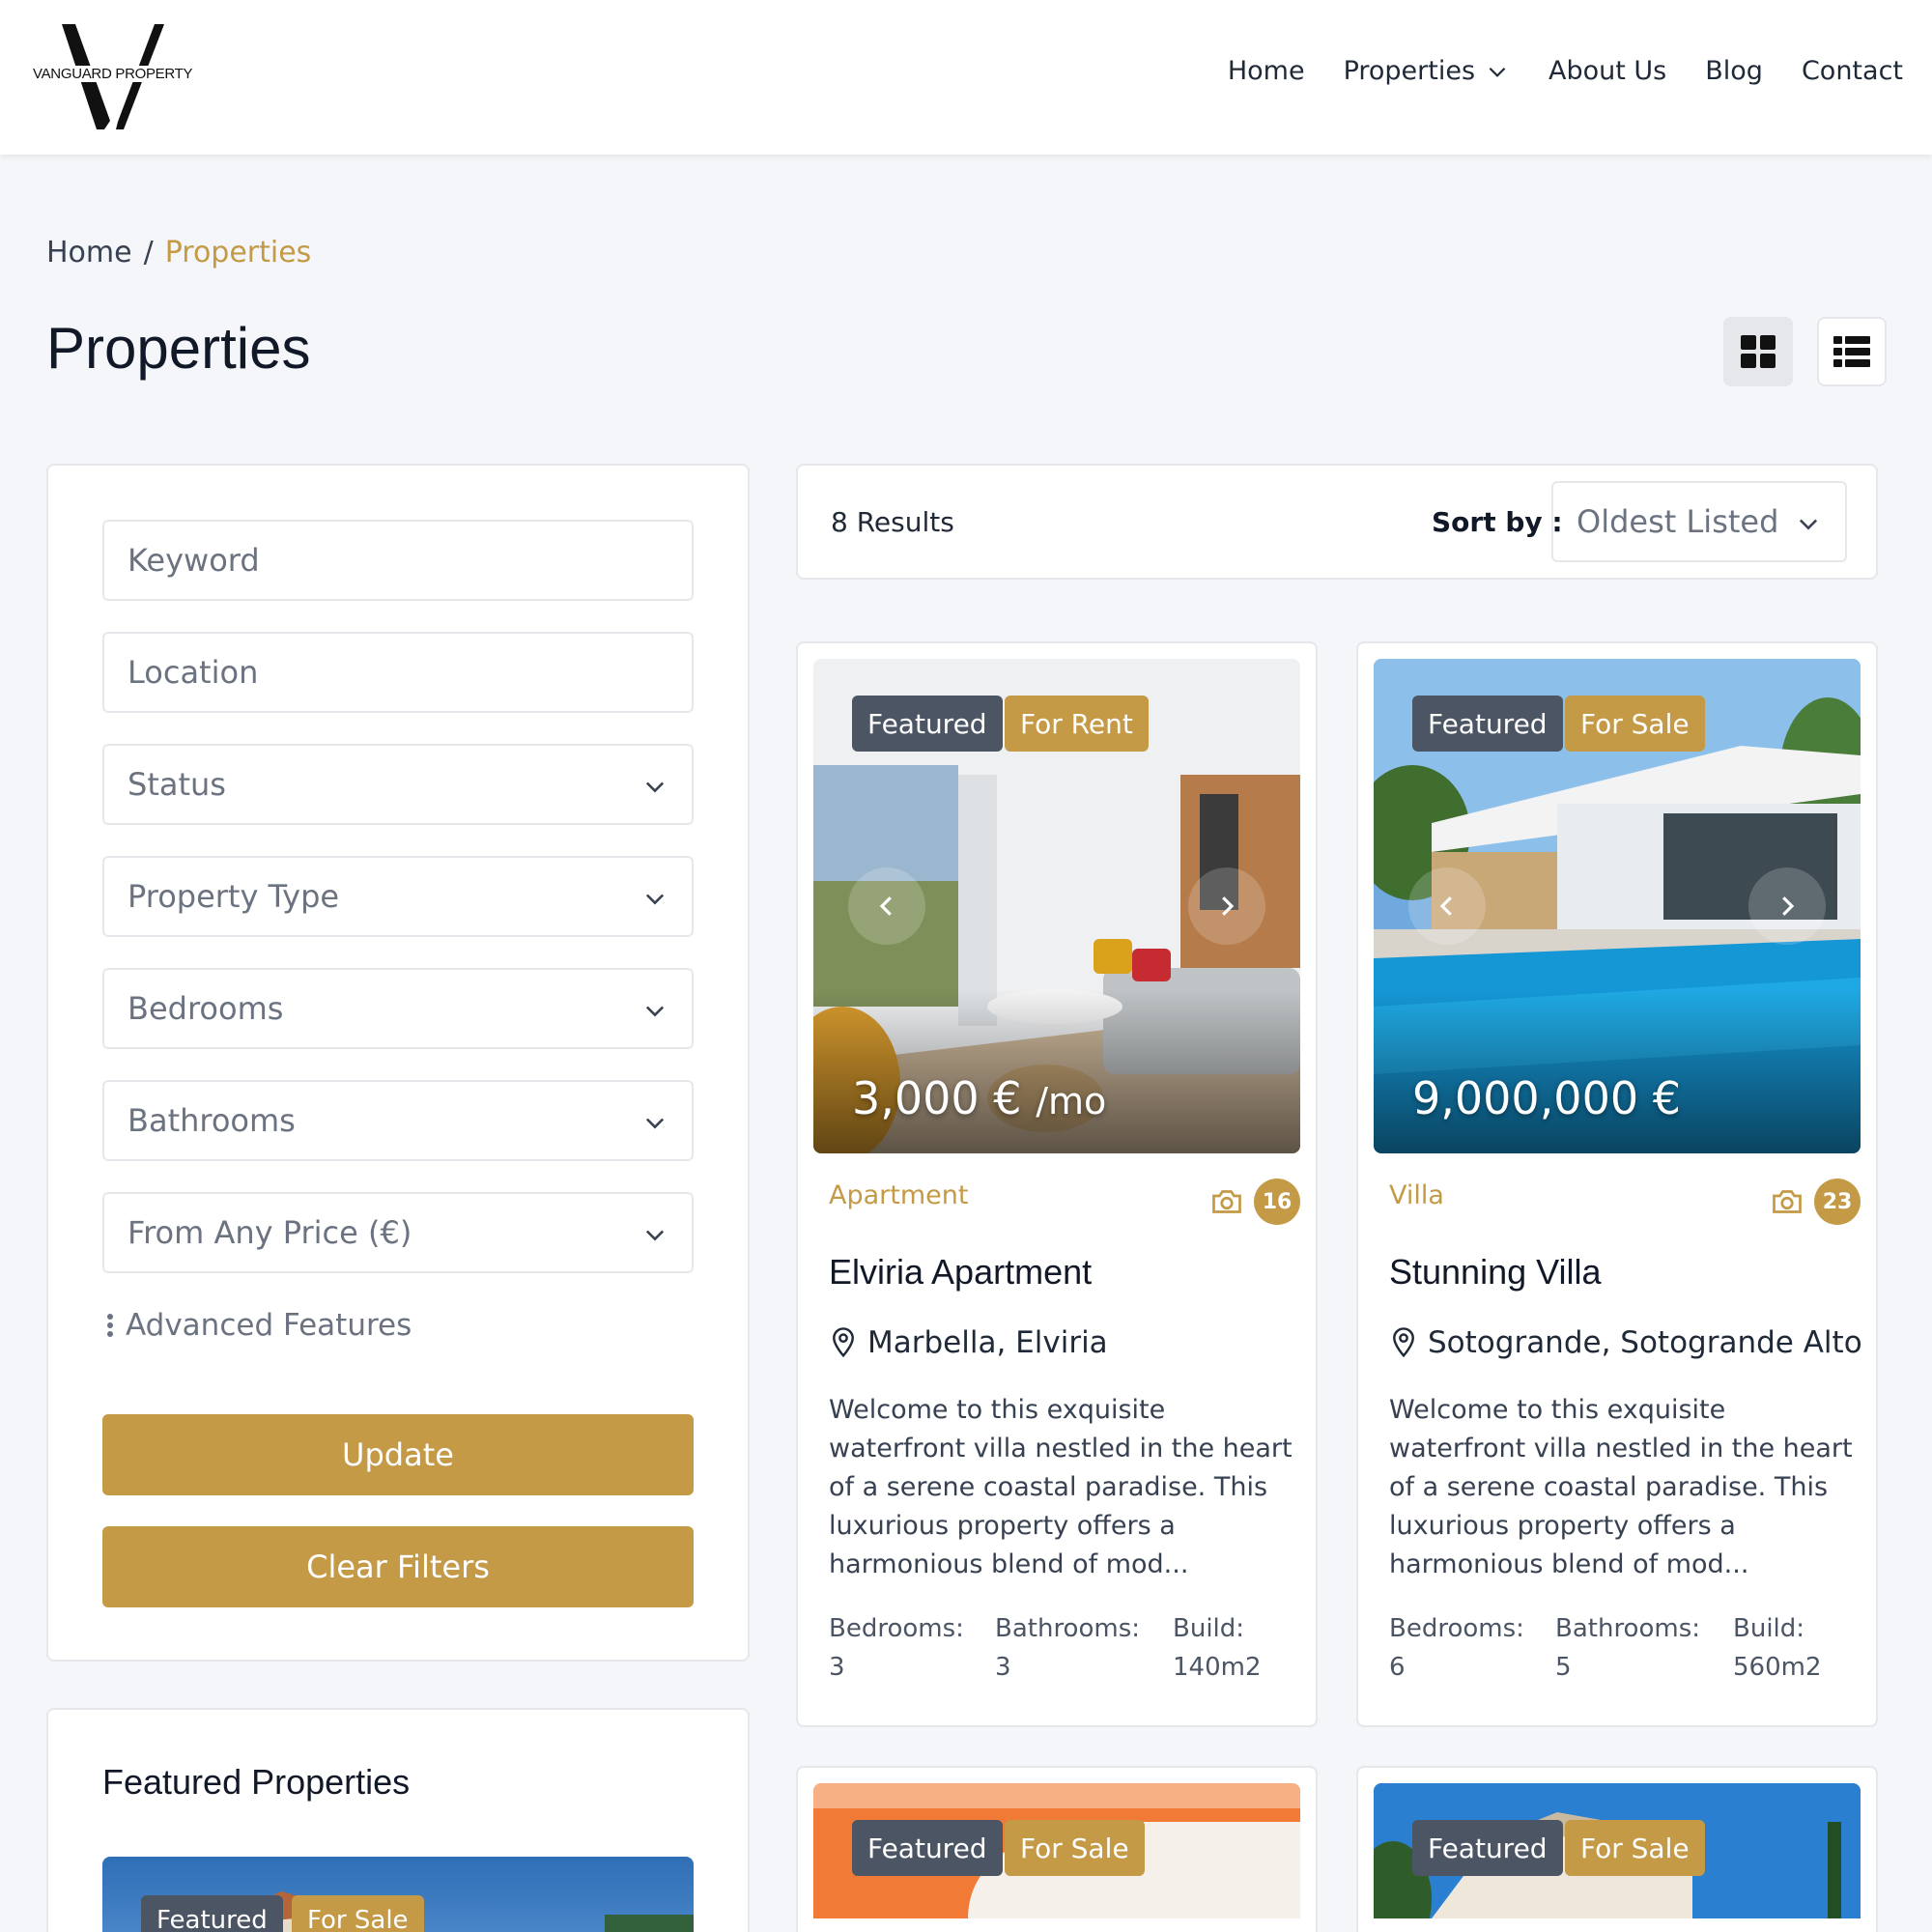  I want to click on sort-select-value: Oldest Listed, so click(1678, 521).